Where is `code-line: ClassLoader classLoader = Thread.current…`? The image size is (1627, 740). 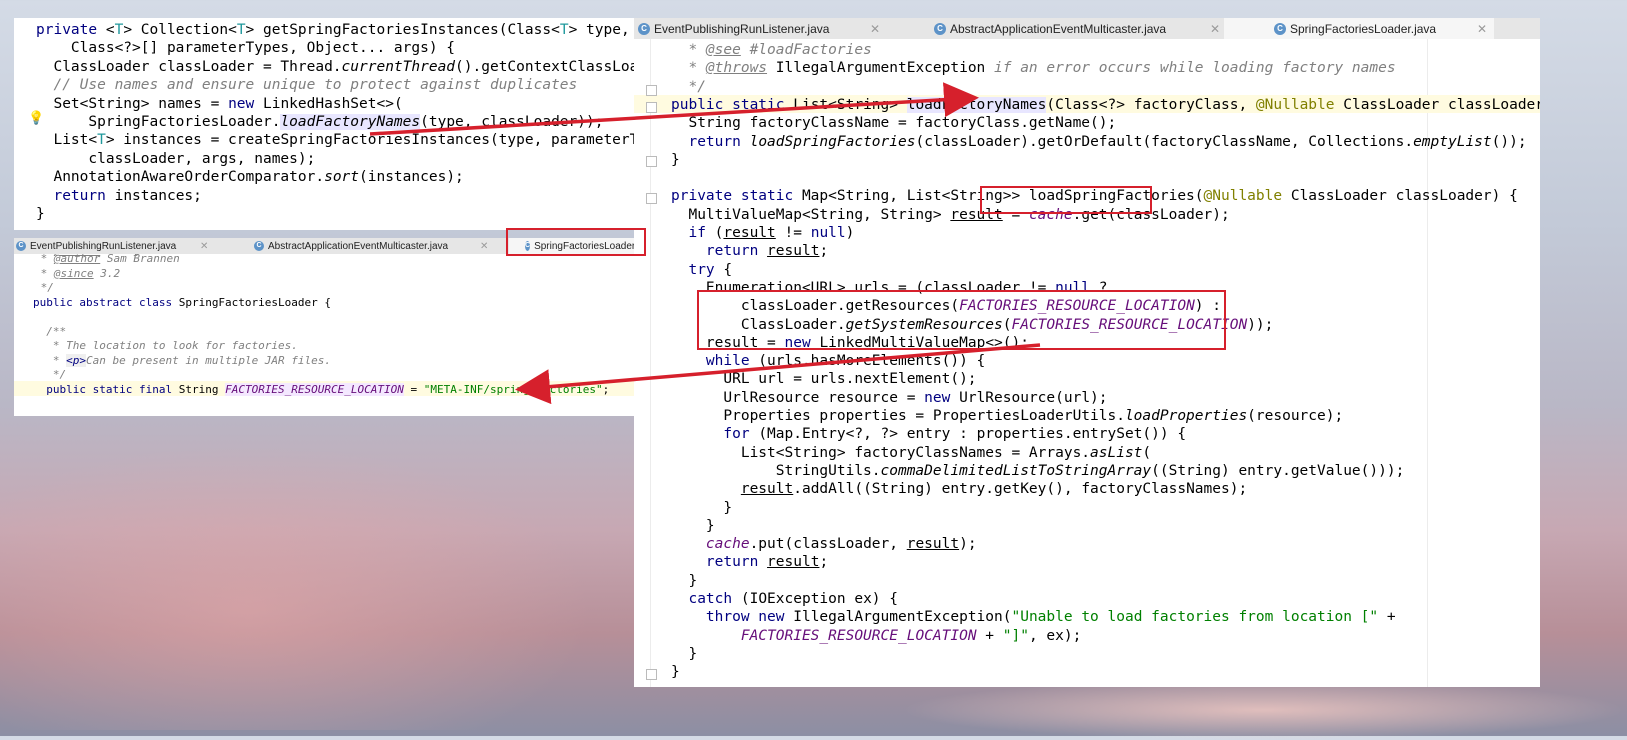 code-line: ClassLoader classLoader = Thread.current… is located at coordinates (335, 66).